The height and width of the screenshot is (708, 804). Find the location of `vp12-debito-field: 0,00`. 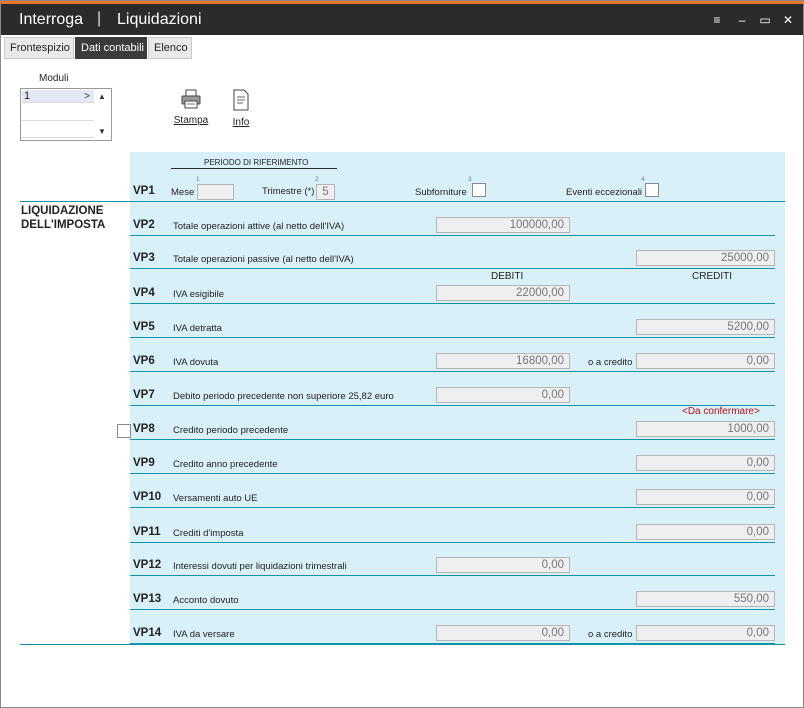

vp12-debito-field: 0,00 is located at coordinates (503, 565).